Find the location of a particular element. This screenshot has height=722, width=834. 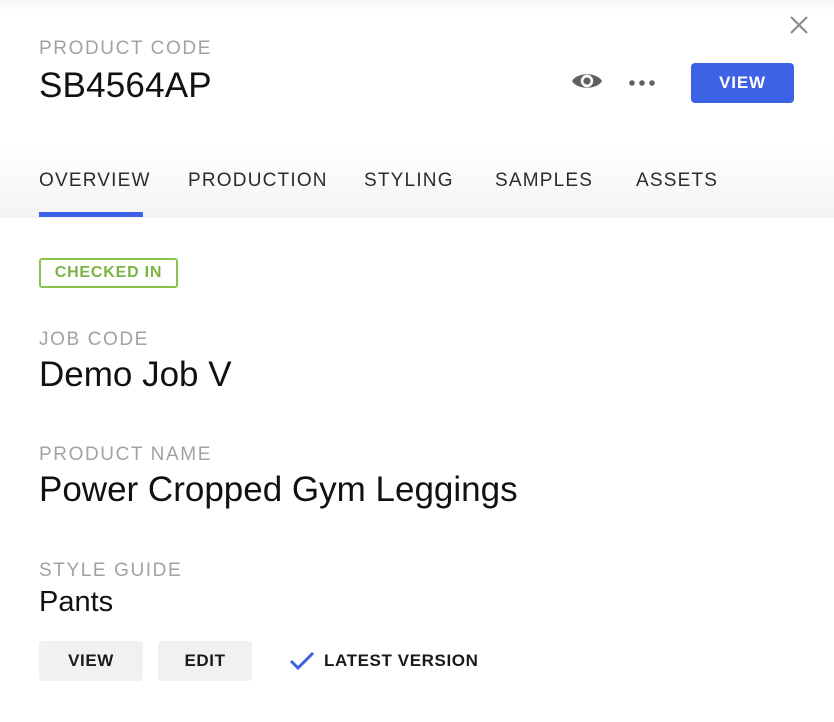

more-options-button is located at coordinates (642, 83).